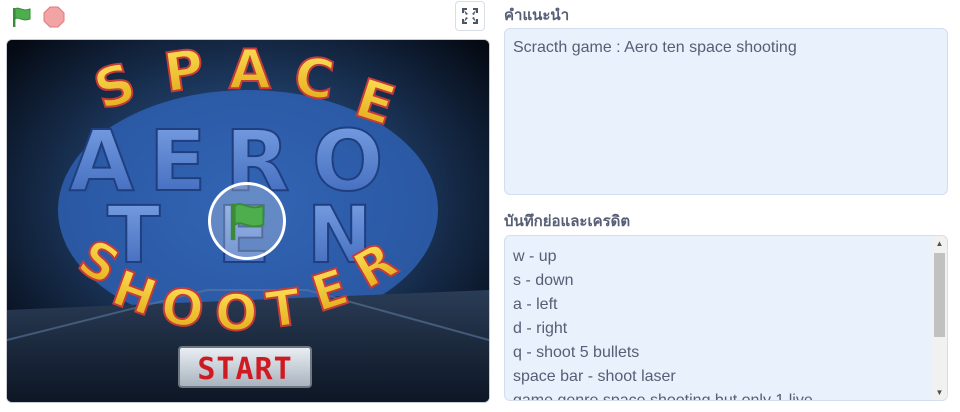  I want to click on stop-button, so click(54, 17).